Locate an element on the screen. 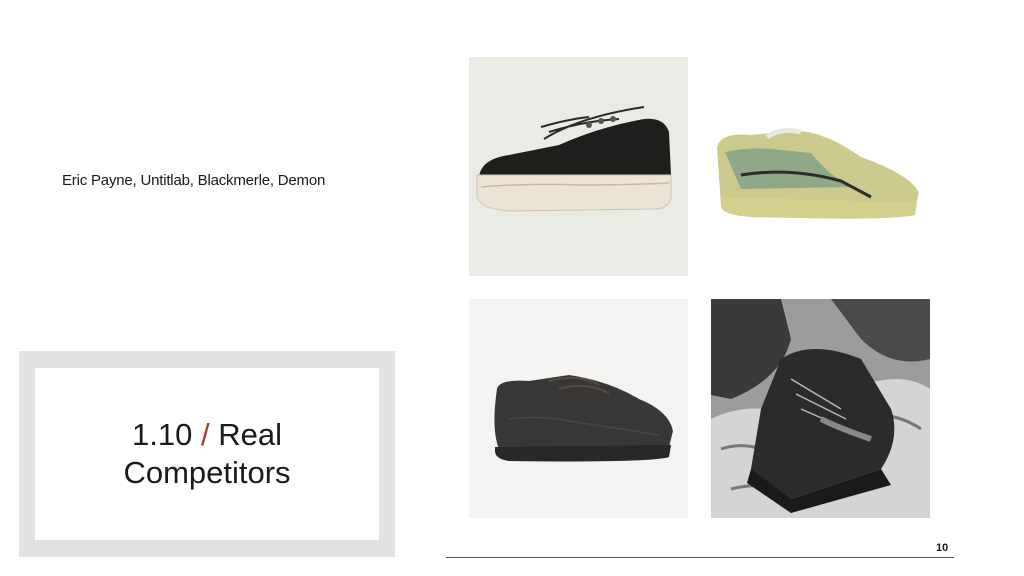  page-number: 10 is located at coordinates (942, 548).